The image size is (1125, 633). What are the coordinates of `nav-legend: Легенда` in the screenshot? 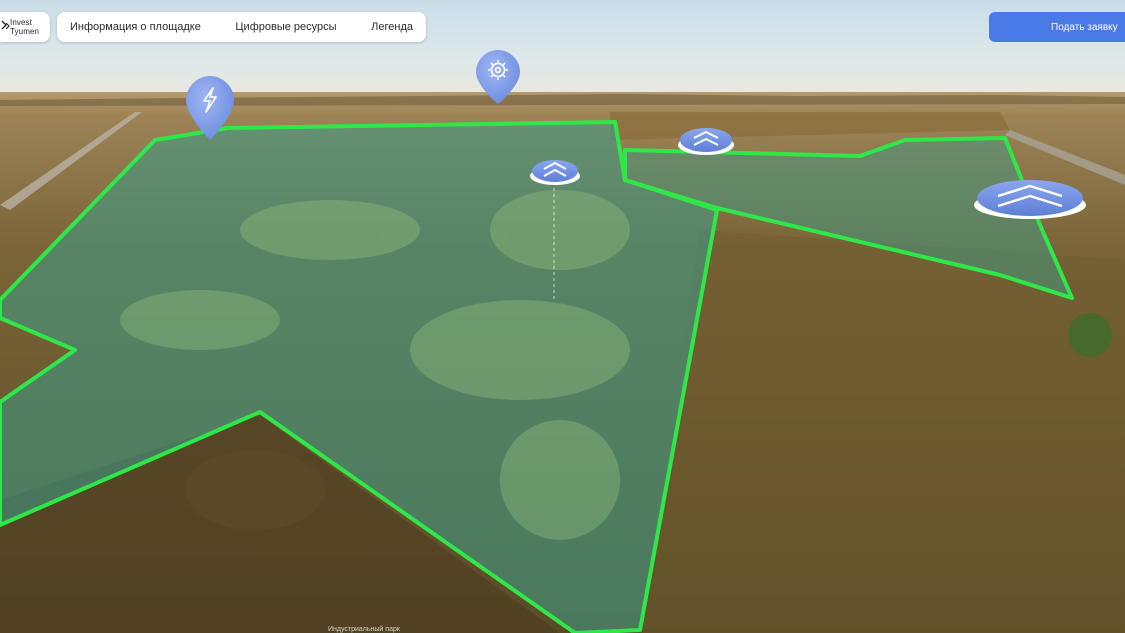 It's located at (392, 27).